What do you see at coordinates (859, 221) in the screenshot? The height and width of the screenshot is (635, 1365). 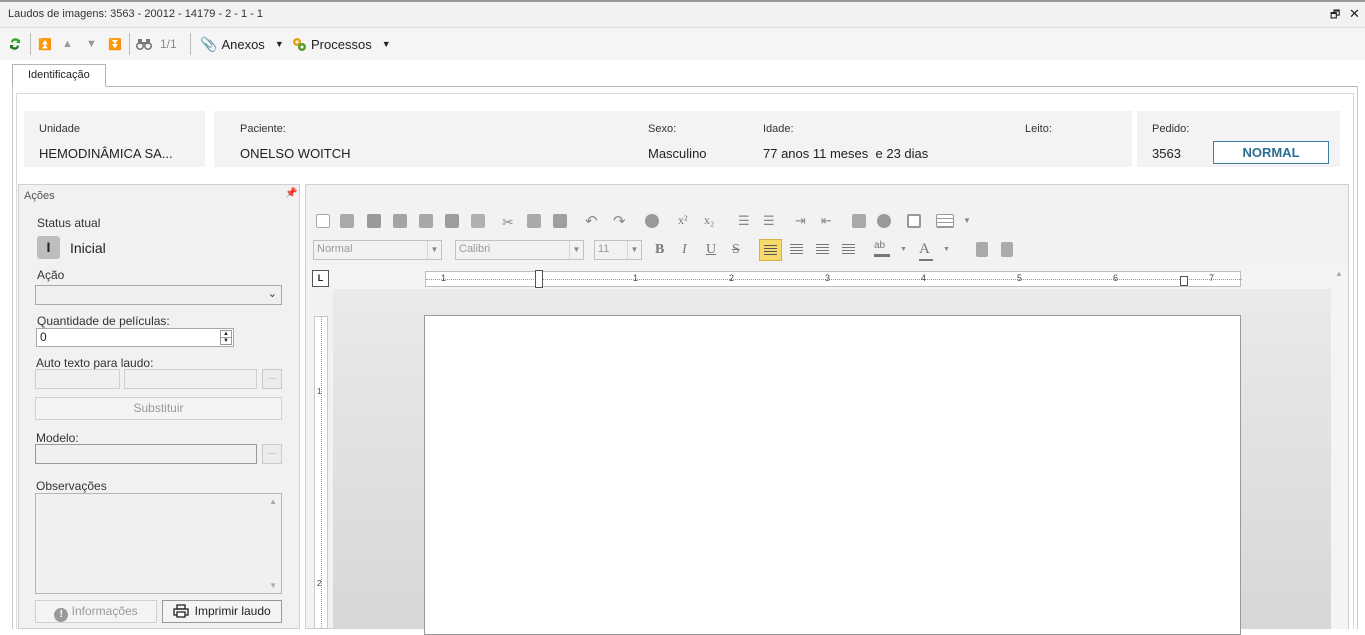 I see `page-break-icon` at bounding box center [859, 221].